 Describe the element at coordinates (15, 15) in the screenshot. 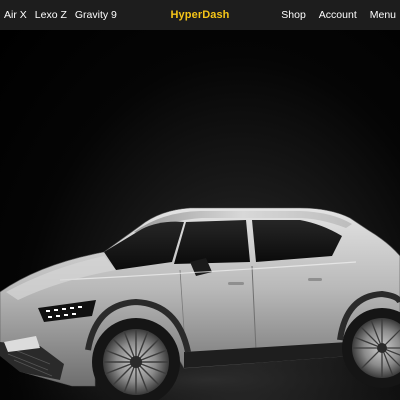

I see `nav-link-air-x: Air X` at that location.